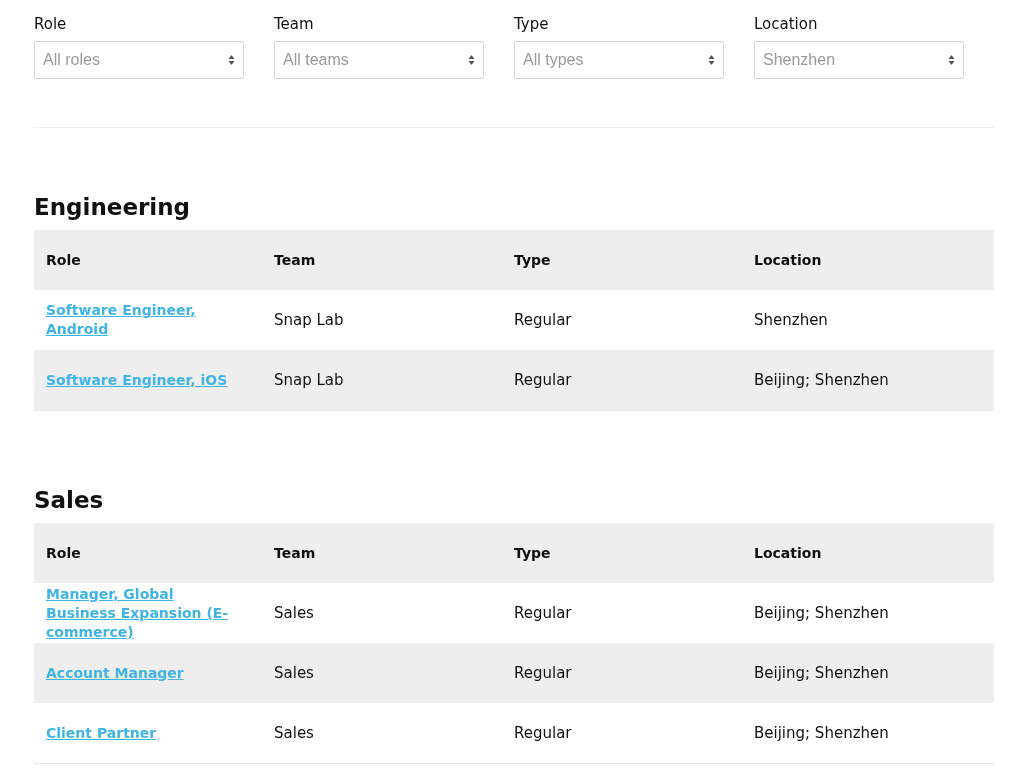  What do you see at coordinates (791, 320) in the screenshot?
I see `table-cell-text: Shenzhen` at bounding box center [791, 320].